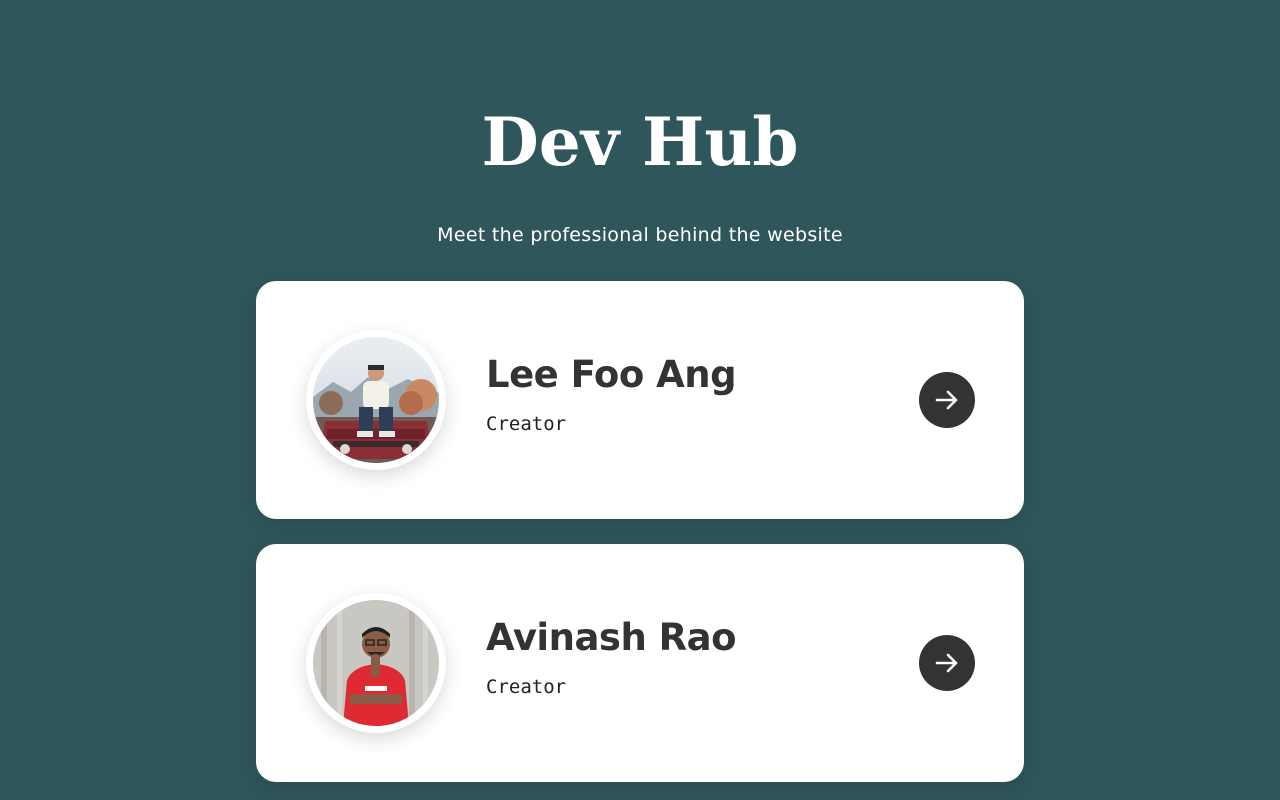  Describe the element at coordinates (611, 637) in the screenshot. I see `profile-name: Avinash Rao` at that location.